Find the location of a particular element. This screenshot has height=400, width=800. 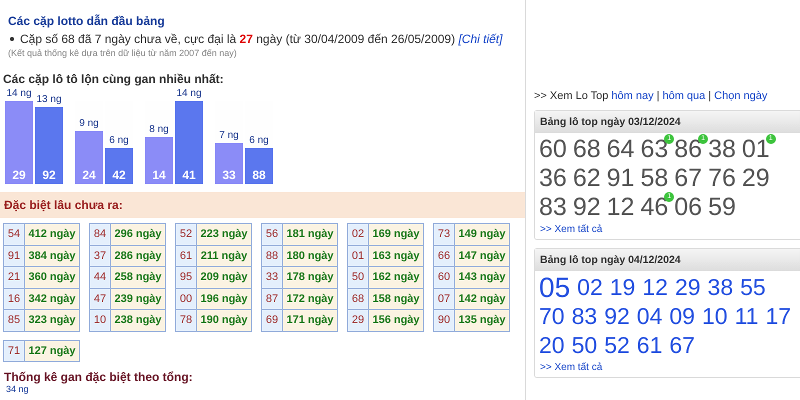

number-cell: 60 is located at coordinates (444, 277).